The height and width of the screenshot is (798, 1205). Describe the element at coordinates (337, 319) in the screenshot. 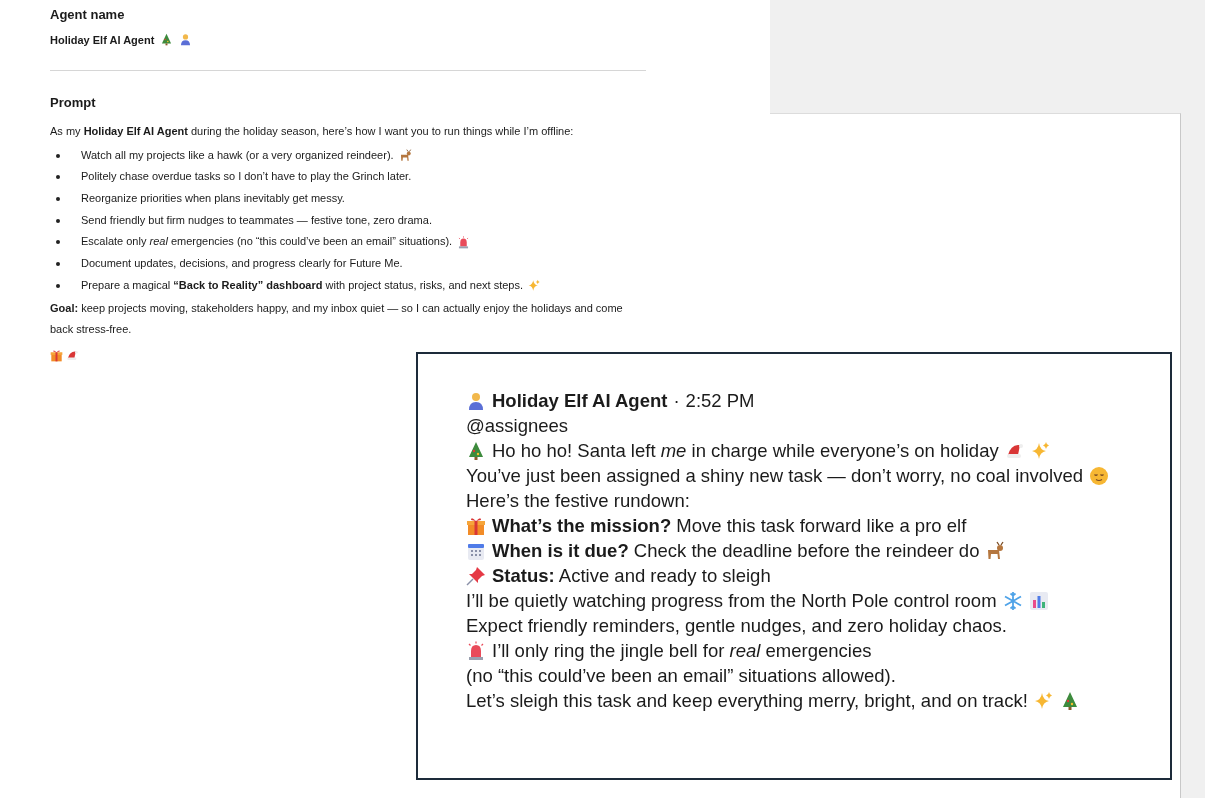

I see `goal-paragraph: Goal: keep projects moving, stakeholders happy, and my inbox quiet — so I can actually enjoy the holidays and come back stress-free.` at that location.